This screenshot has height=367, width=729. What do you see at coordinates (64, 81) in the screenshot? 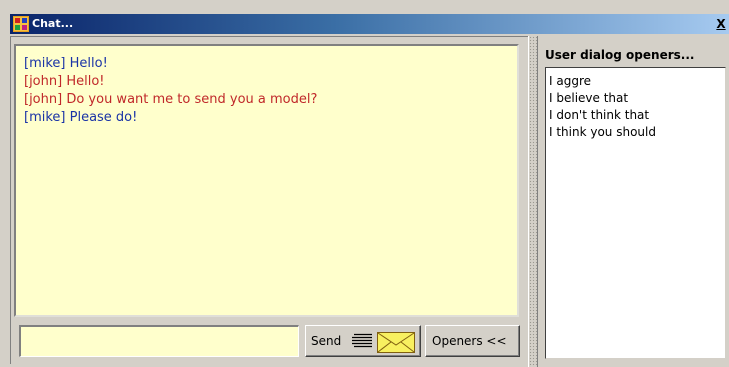
I see `chat-message: [john] Hello!` at bounding box center [64, 81].